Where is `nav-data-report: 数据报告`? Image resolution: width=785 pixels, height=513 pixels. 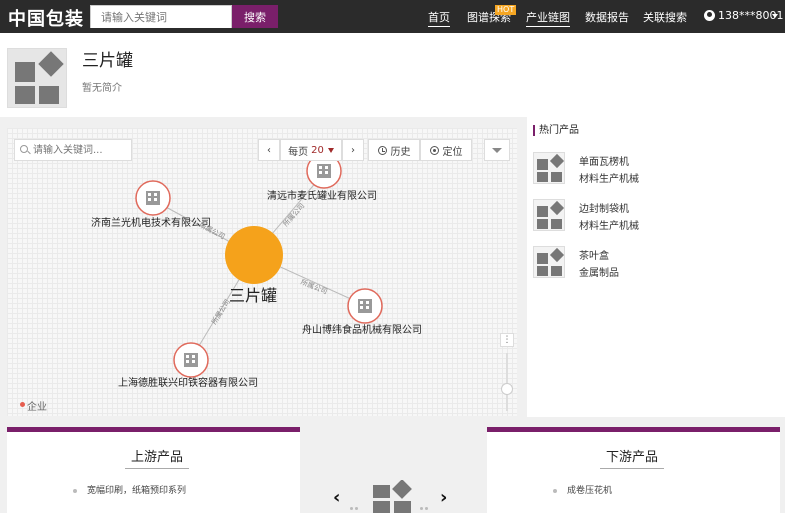
nav-data-report: 数据报告 is located at coordinates (607, 17).